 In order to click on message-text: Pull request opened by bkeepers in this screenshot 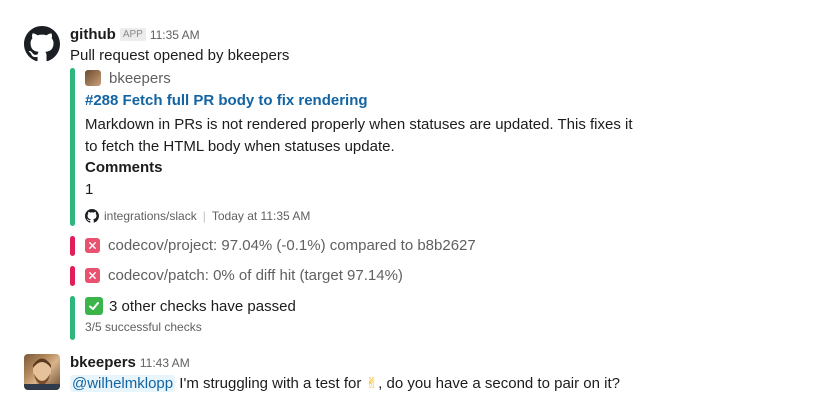, I will do `click(180, 55)`.